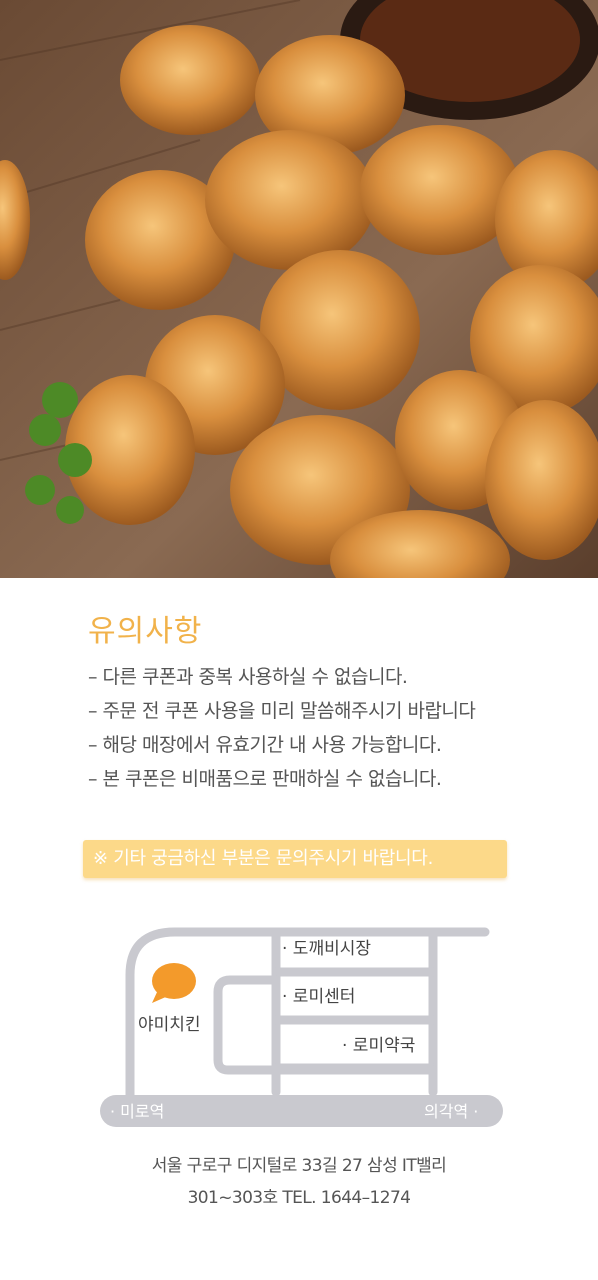  I want to click on notice-title: 유의사항, so click(145, 631).